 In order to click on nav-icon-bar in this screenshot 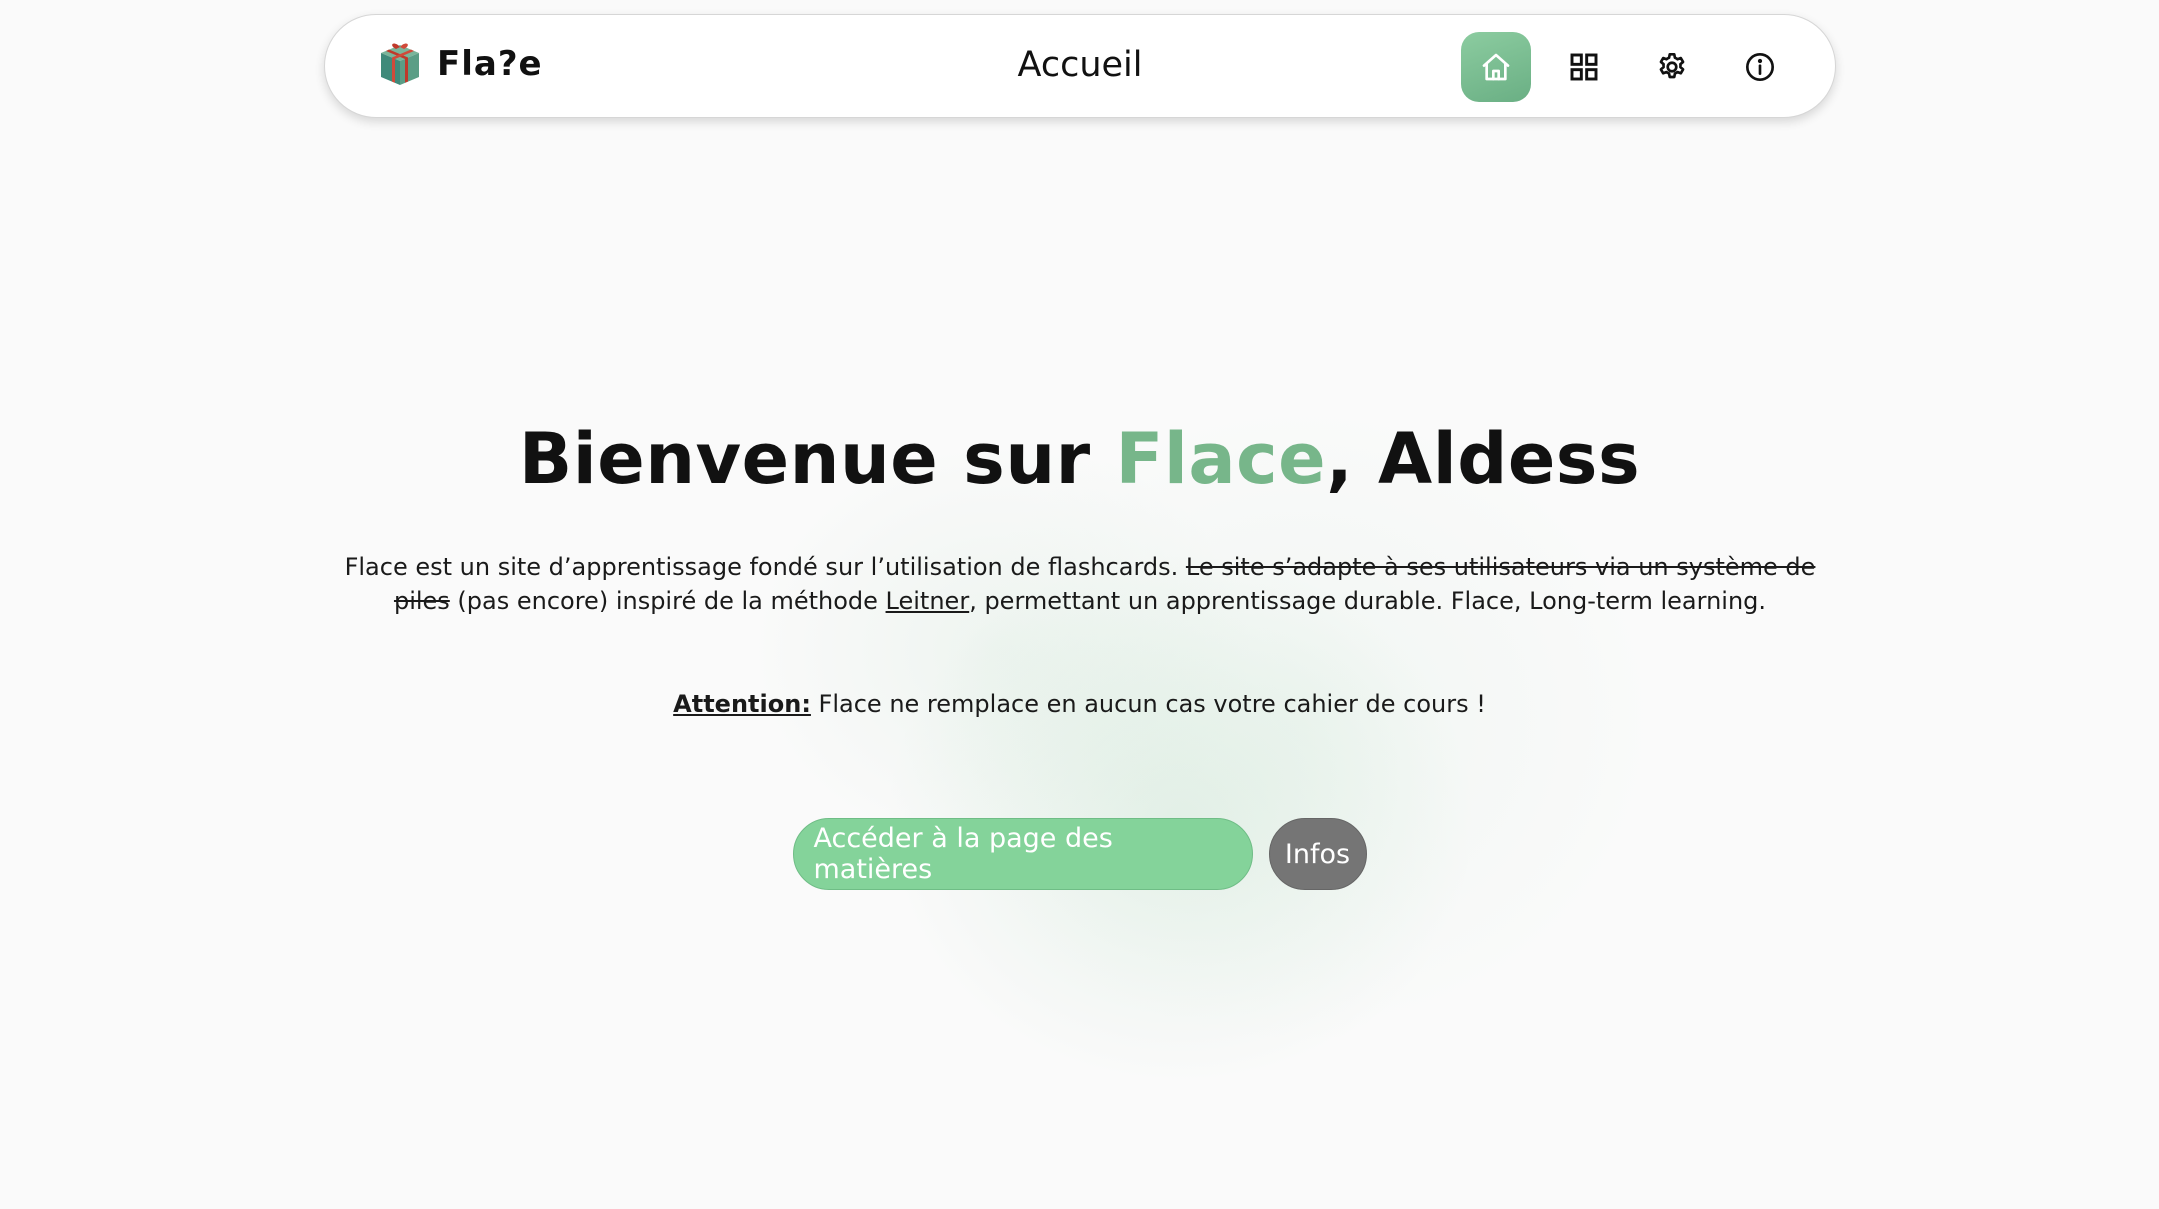, I will do `click(1628, 67)`.